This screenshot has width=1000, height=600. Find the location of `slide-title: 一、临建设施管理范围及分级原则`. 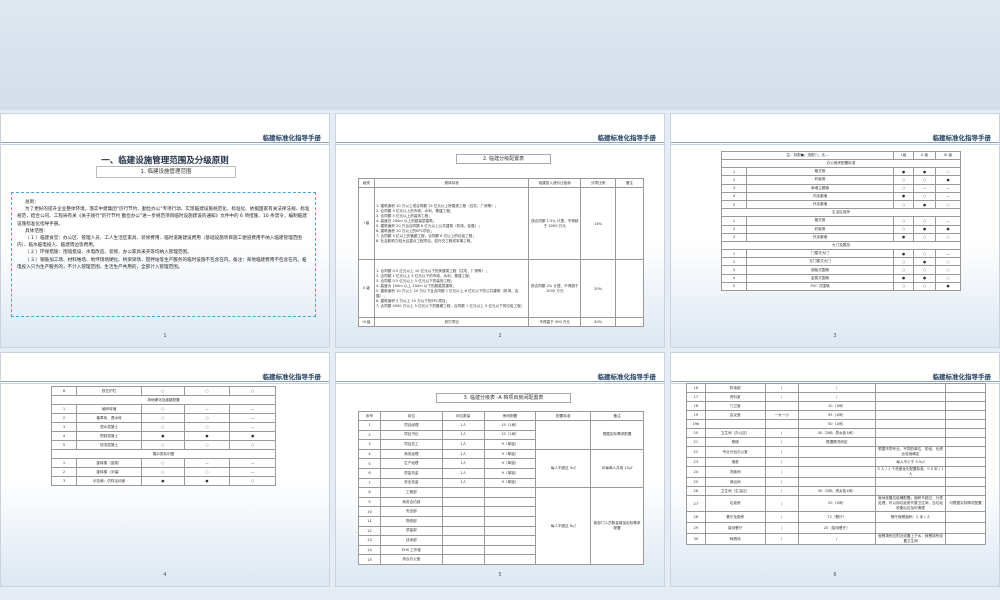

slide-title: 一、临建设施管理范围及分级原则 is located at coordinates (165, 161).